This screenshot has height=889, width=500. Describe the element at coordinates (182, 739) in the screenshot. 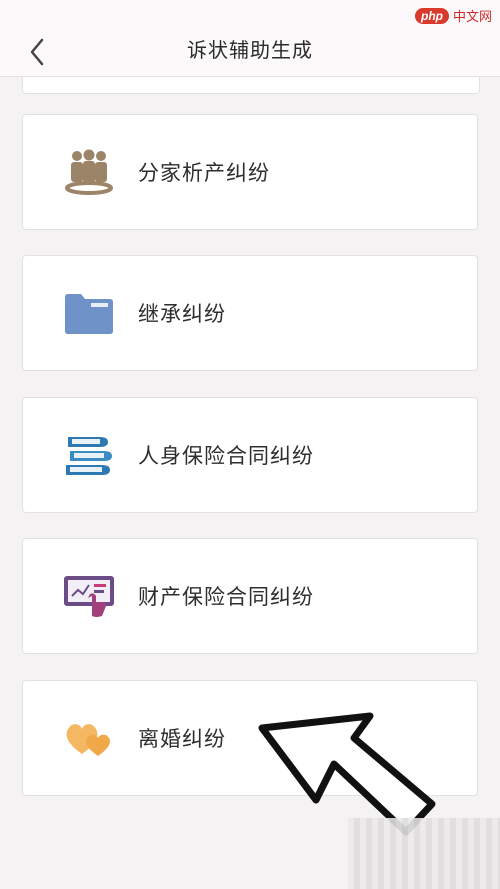

I see `item-label: 离婚纠纷` at that location.